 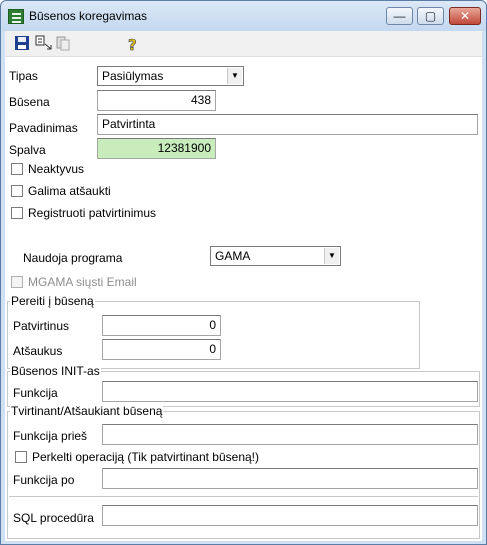 I want to click on naudoja-programa-value: GAMA, so click(x=233, y=256).